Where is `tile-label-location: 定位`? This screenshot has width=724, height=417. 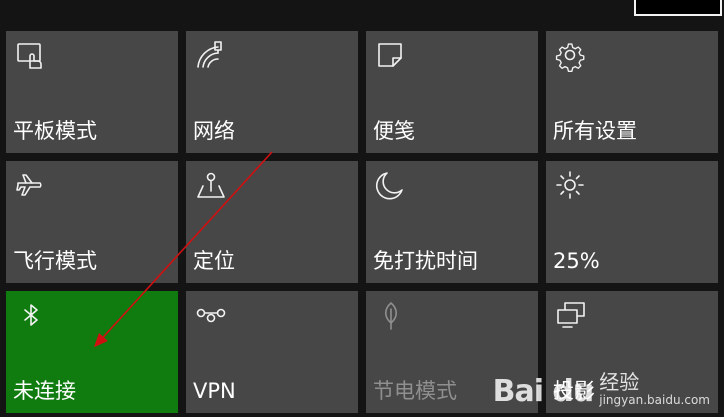 tile-label-location: 定位 is located at coordinates (214, 261).